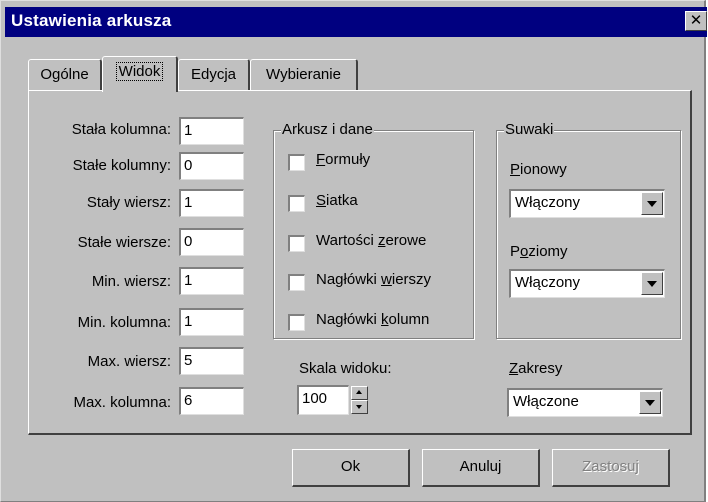 This screenshot has height=502, width=708. I want to click on spin-down-icon, so click(359, 407).